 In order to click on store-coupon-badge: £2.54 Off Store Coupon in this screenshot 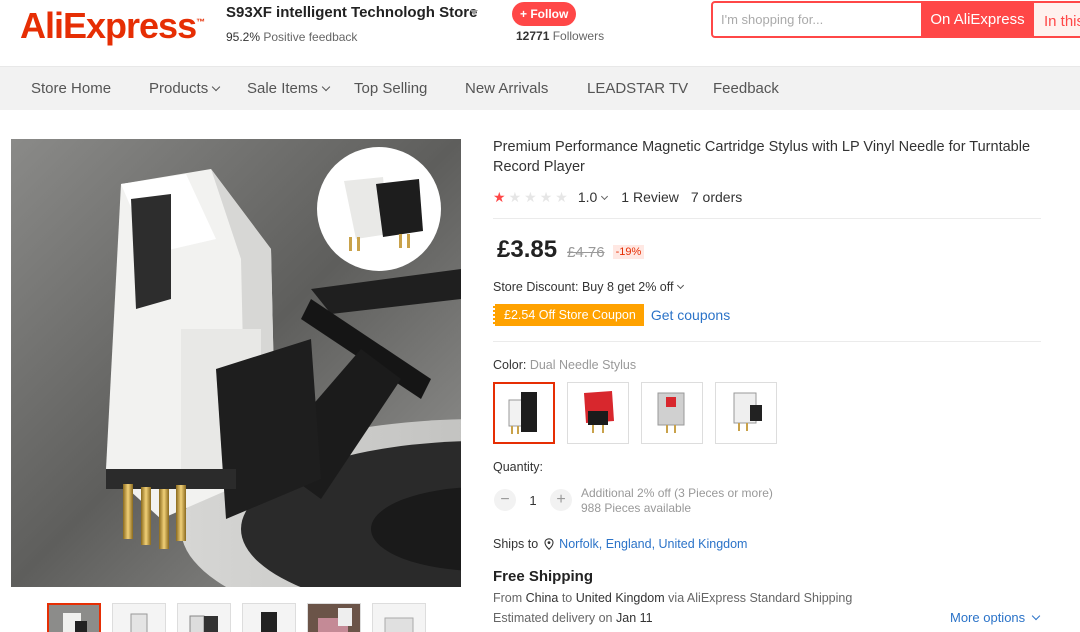, I will do `click(568, 315)`.